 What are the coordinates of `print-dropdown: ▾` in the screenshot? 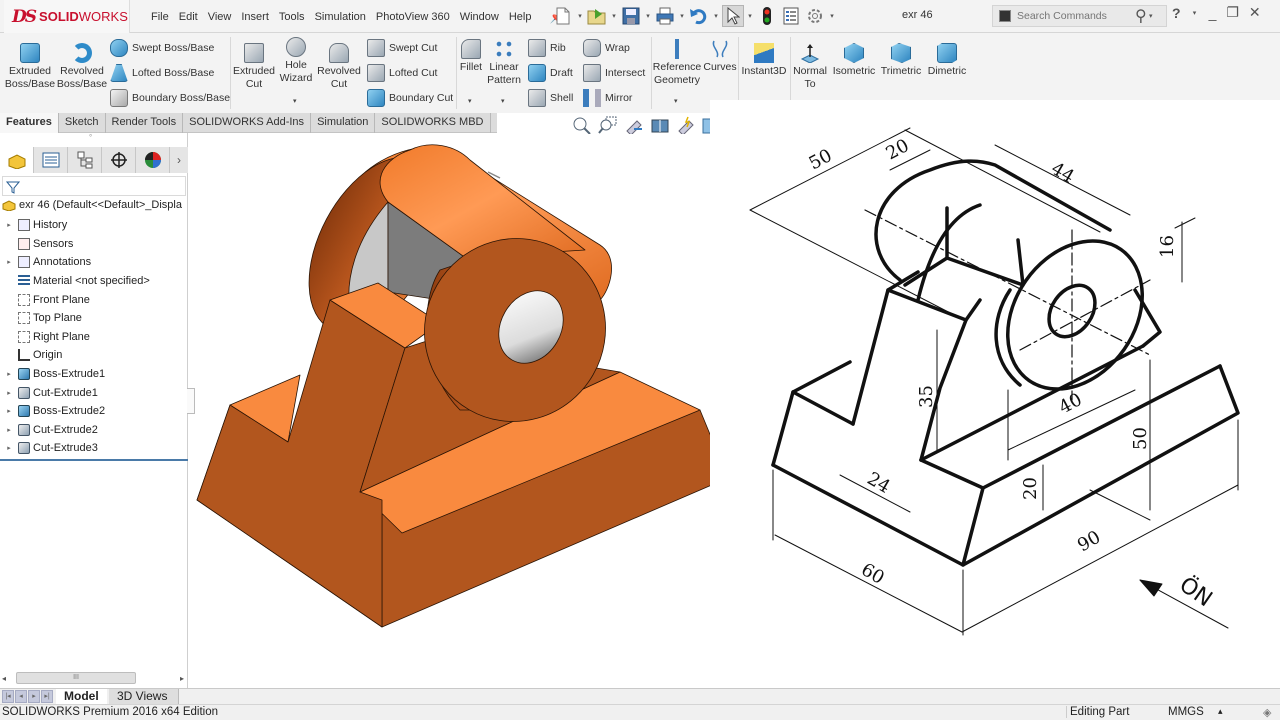 It's located at (682, 16).